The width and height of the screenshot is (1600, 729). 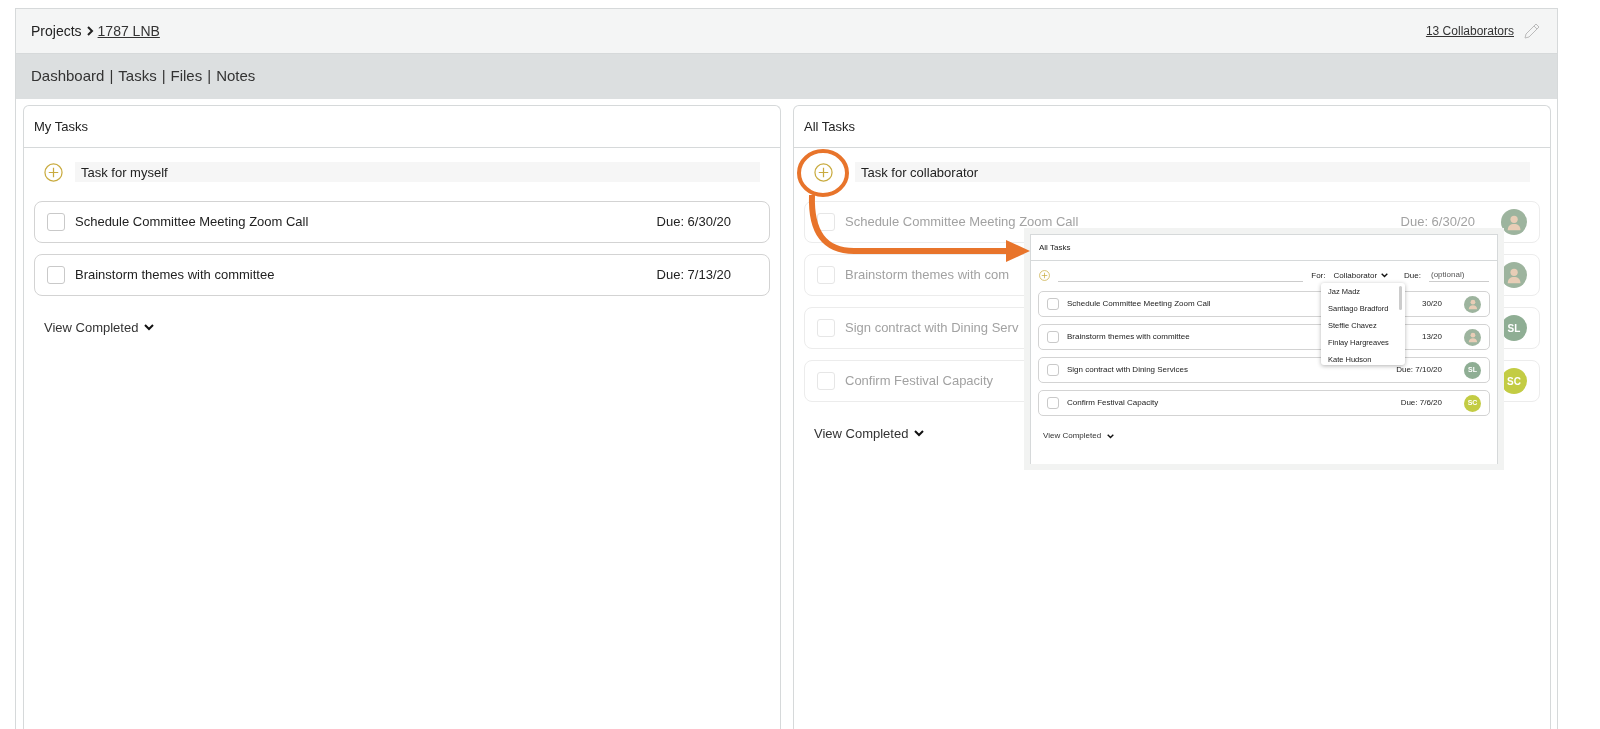 I want to click on breadcrumb-root: Projects, so click(x=56, y=31).